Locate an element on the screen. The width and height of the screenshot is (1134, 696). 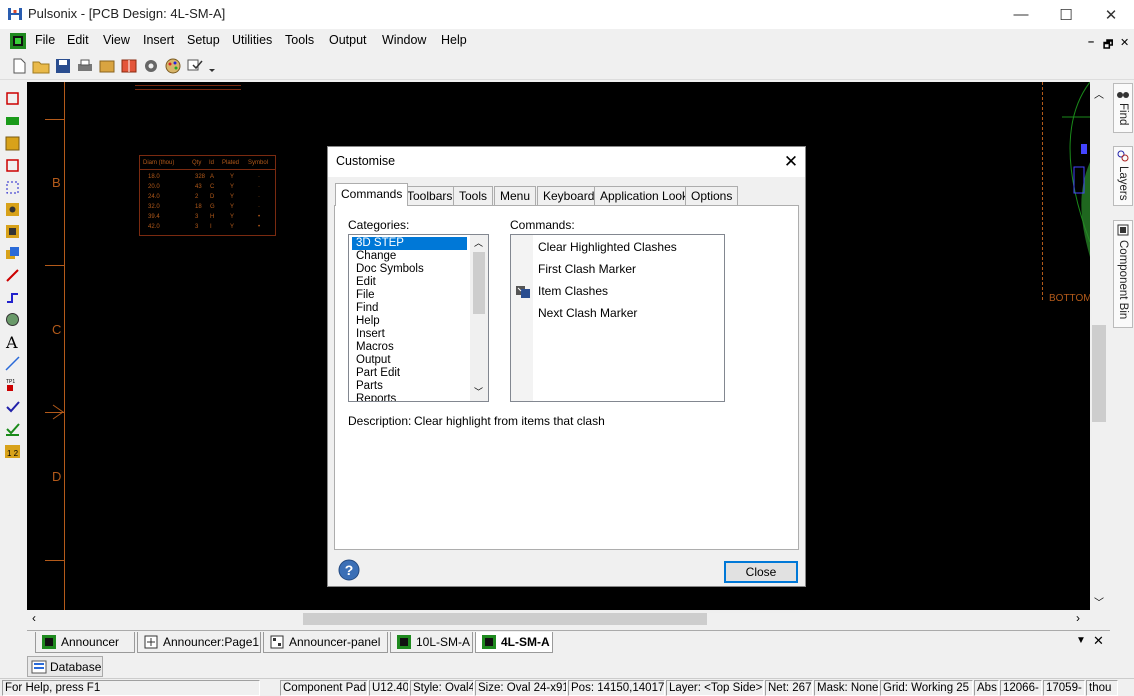
dock-tab-layers: Layers is located at coordinates (1123, 176).